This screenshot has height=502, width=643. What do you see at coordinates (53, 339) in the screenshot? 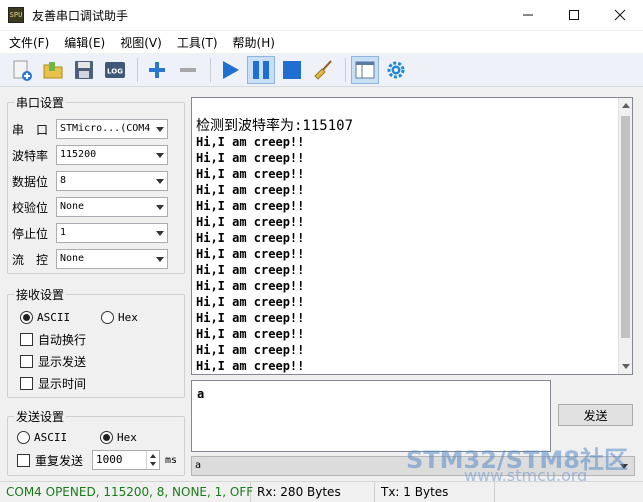
I see `auto-wrap-option: 自动换行` at bounding box center [53, 339].